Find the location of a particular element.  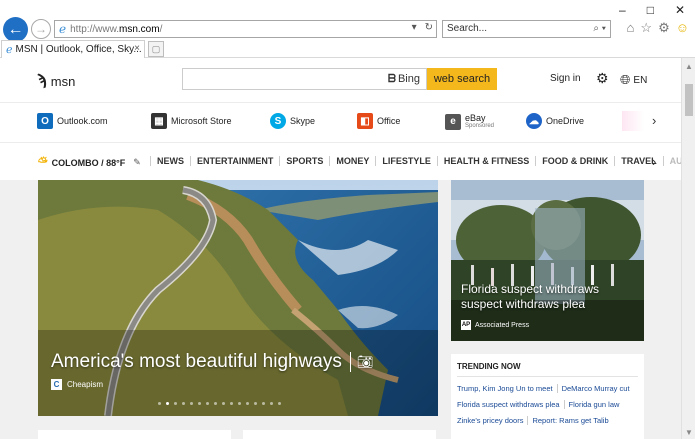

maximize-button: □ is located at coordinates (650, 10).